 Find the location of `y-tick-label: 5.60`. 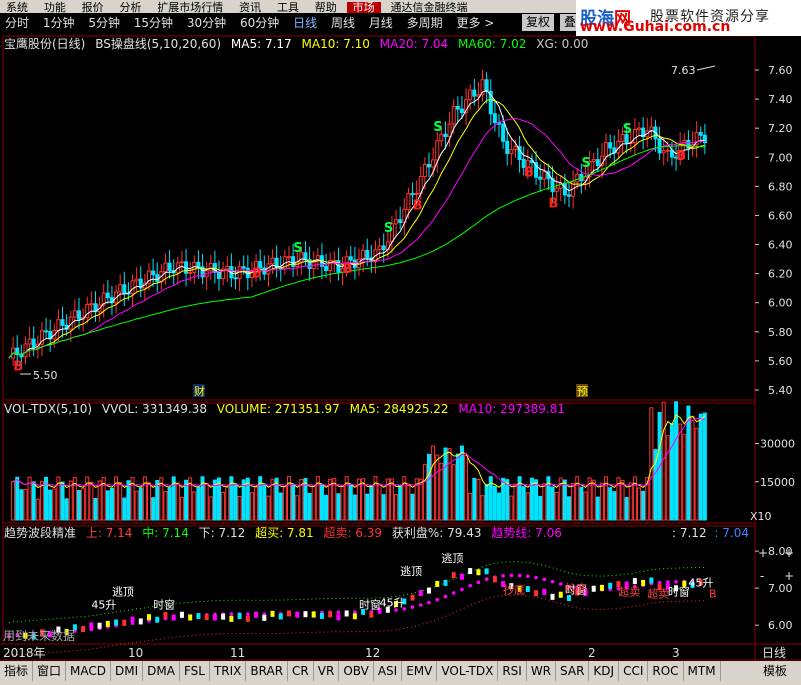

y-tick-label: 5.60 is located at coordinates (780, 361).